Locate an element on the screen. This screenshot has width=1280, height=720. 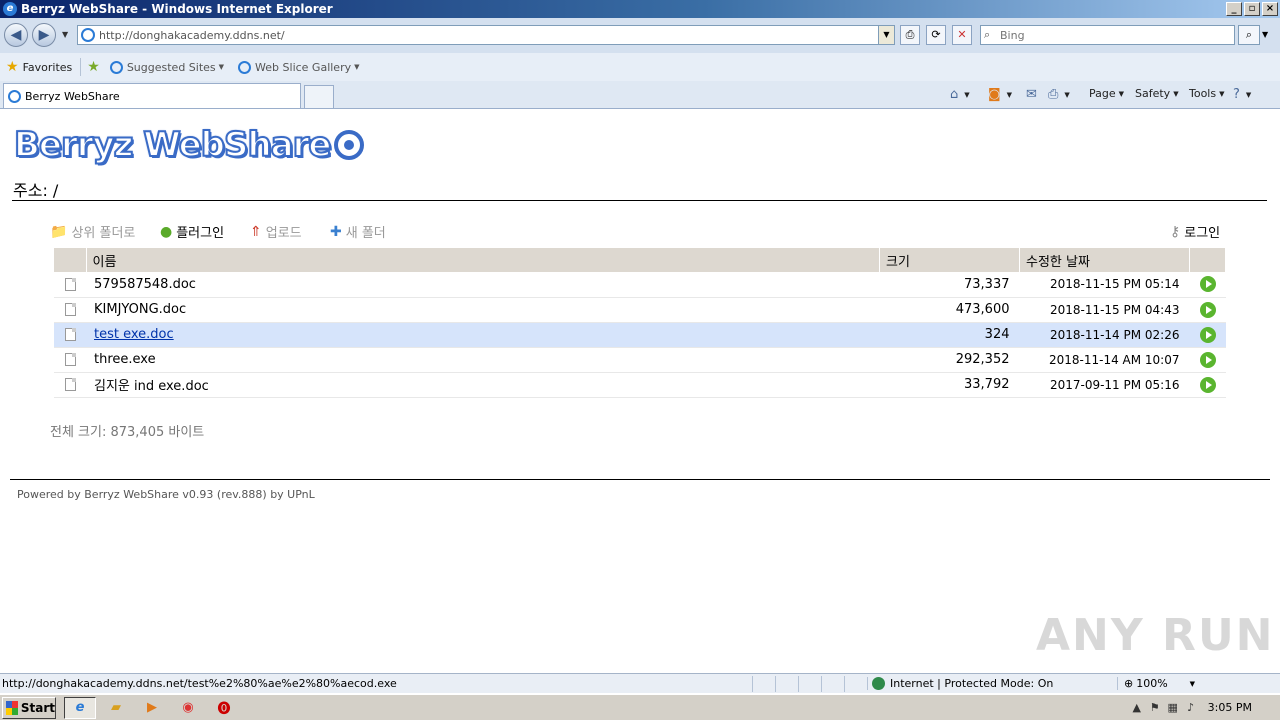
action-column-header is located at coordinates (1207, 260).